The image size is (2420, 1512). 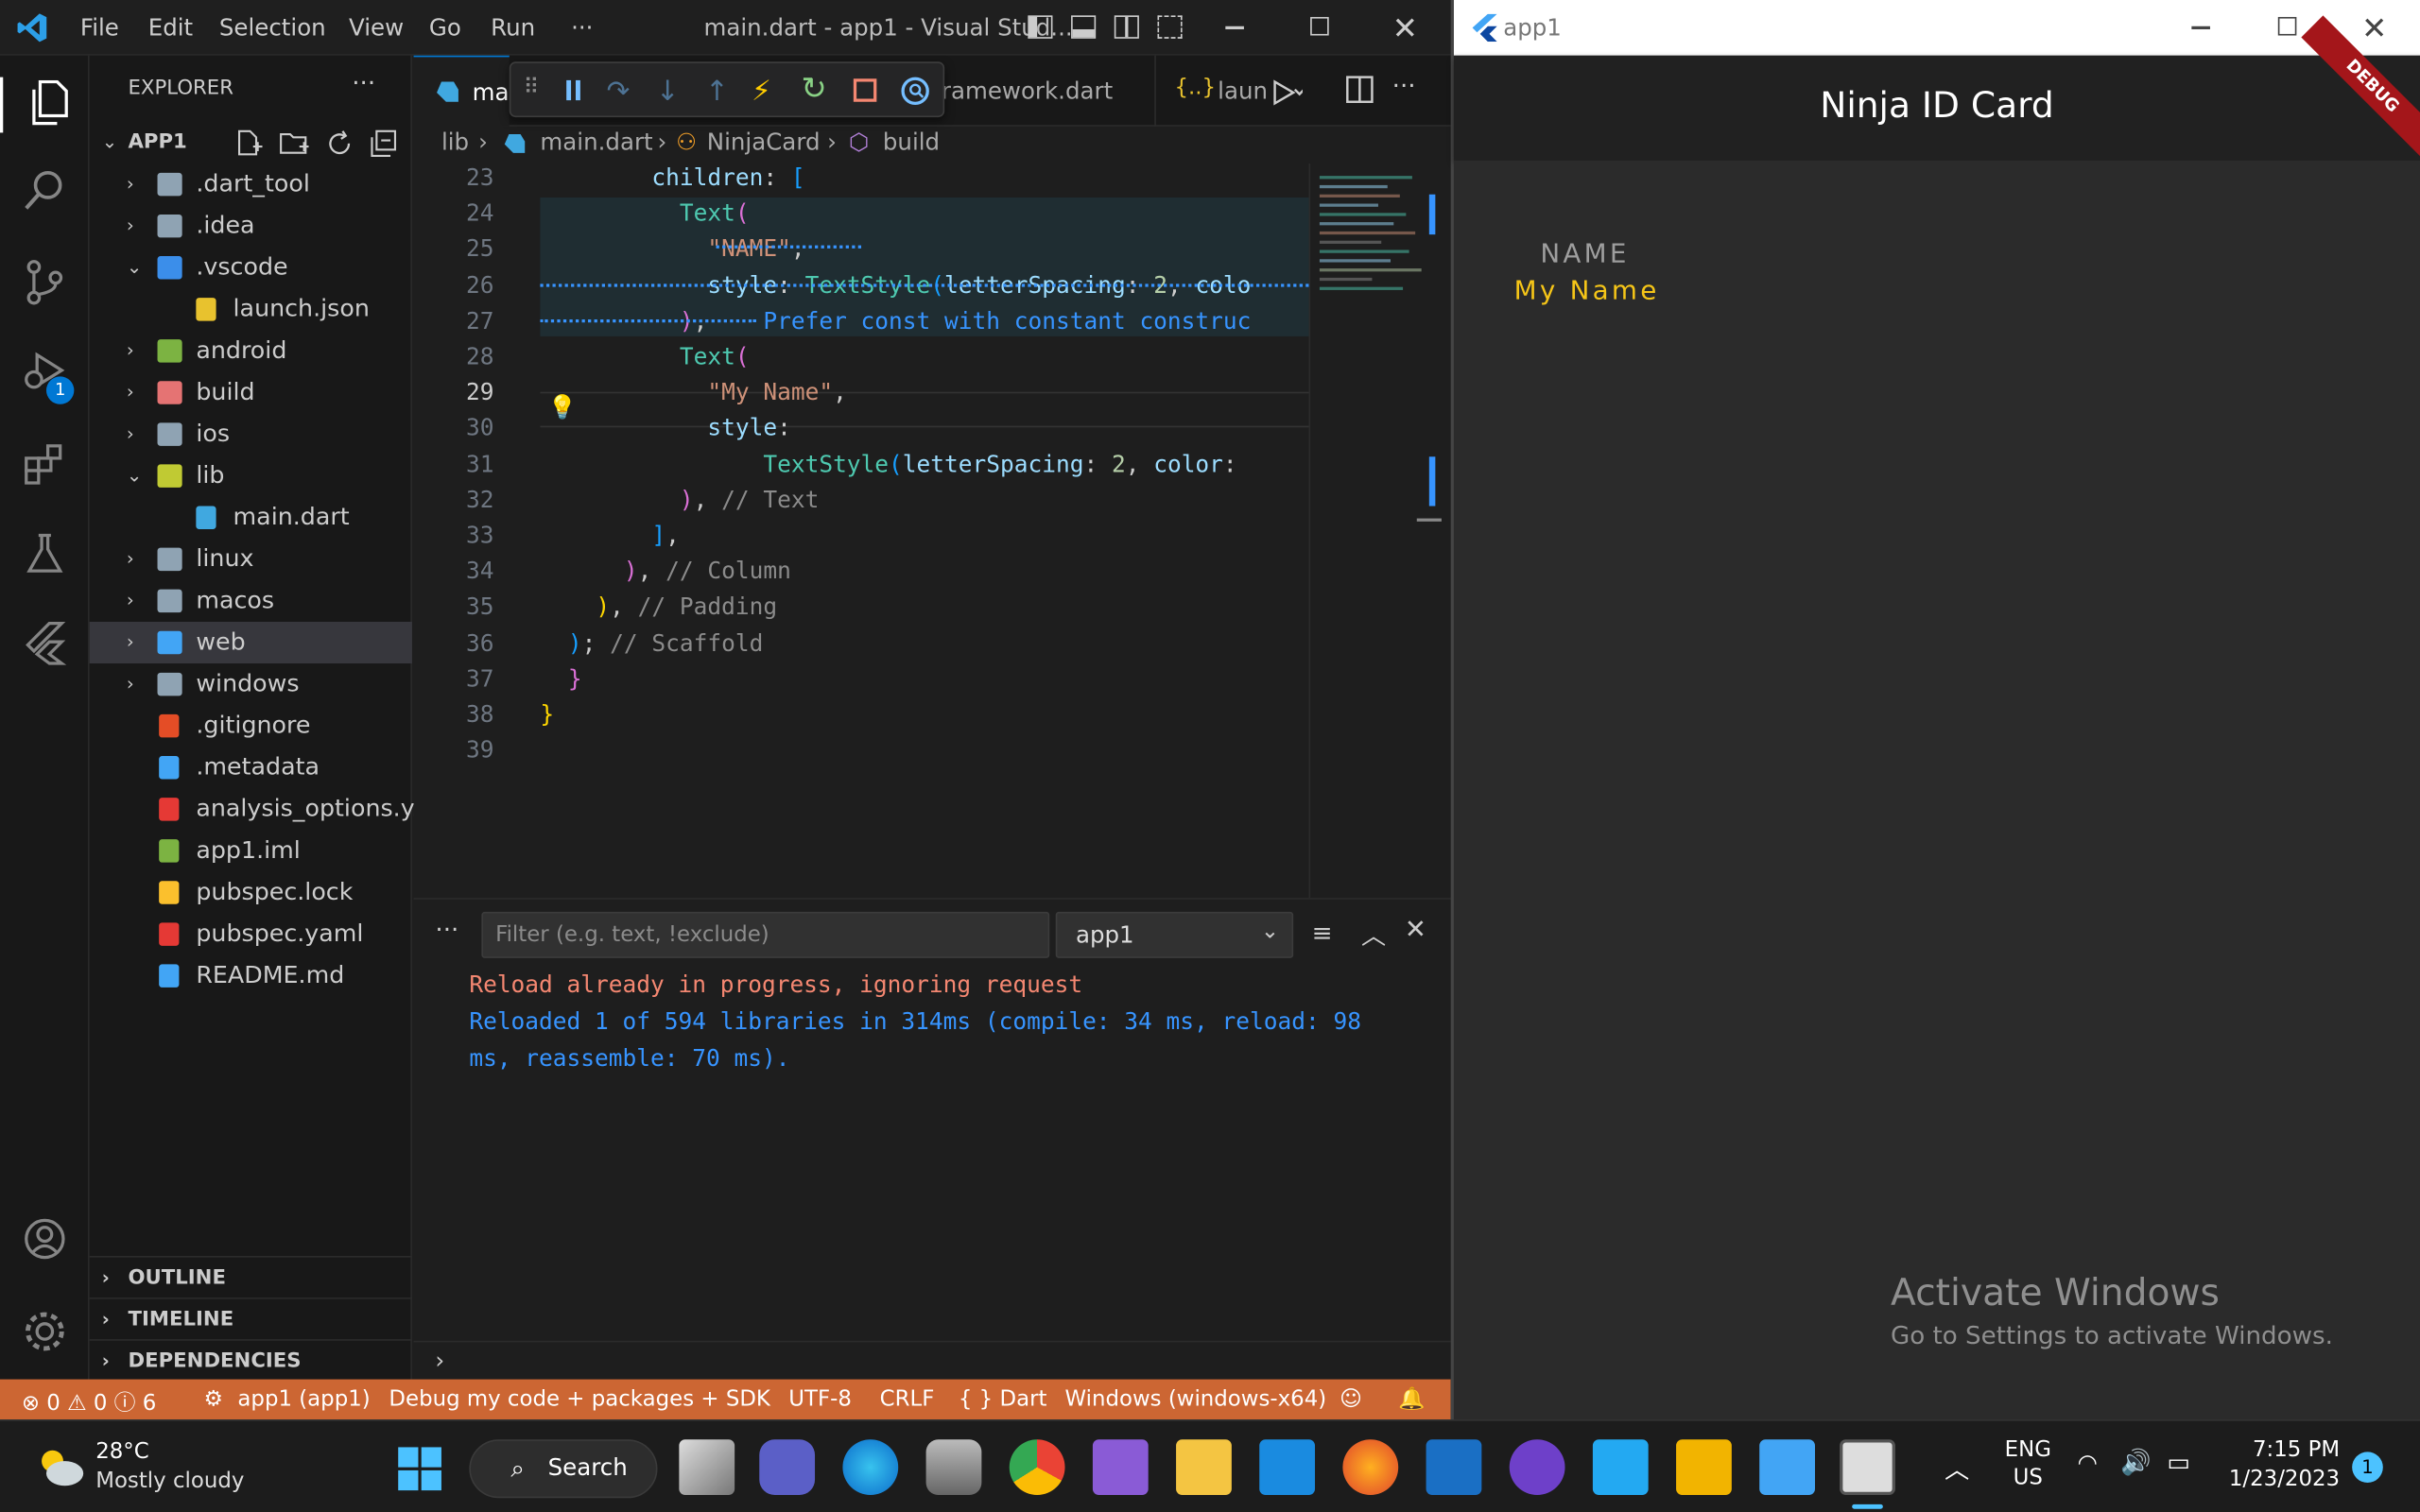 I want to click on folder-item: › ios, so click(x=251, y=434).